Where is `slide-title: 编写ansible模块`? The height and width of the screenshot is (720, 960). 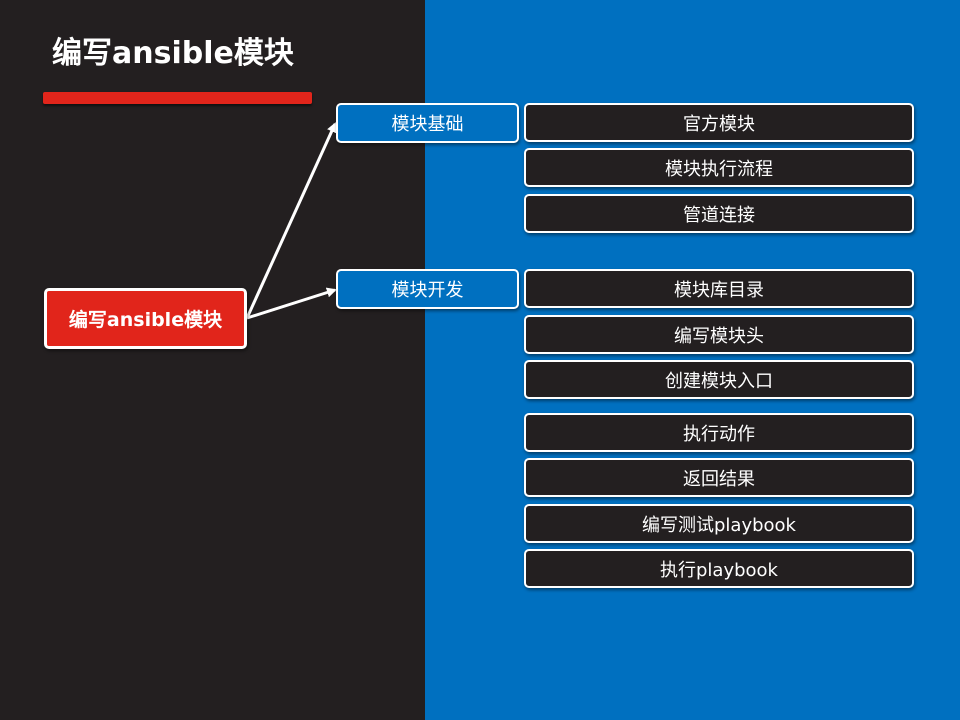 slide-title: 编写ansible模块 is located at coordinates (173, 53).